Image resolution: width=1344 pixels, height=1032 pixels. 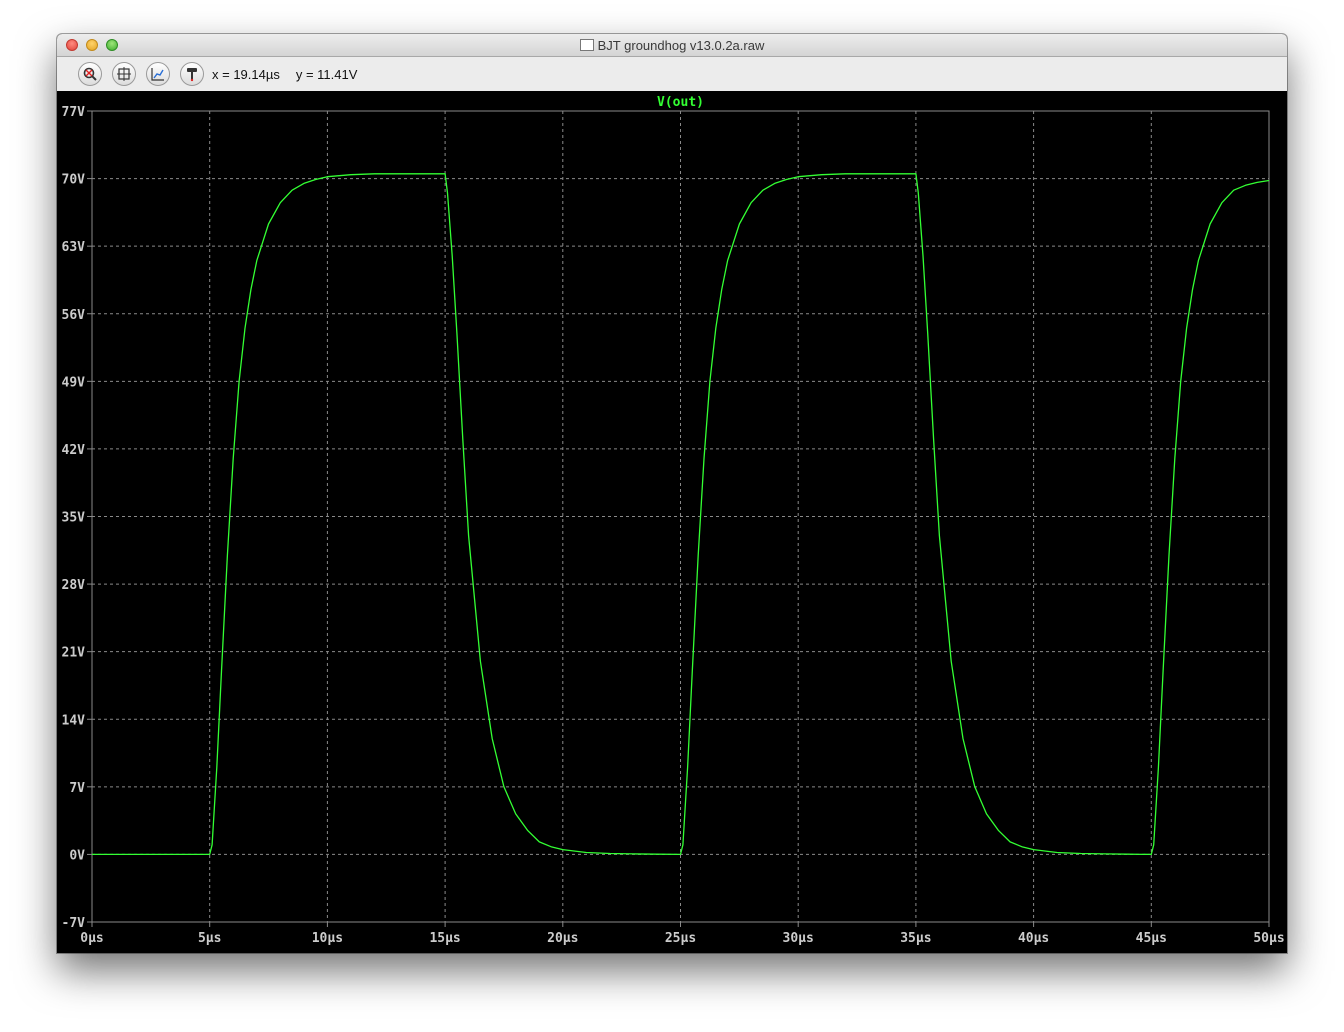 What do you see at coordinates (74, 653) in the screenshot?
I see `y-tick-label: 21V` at bounding box center [74, 653].